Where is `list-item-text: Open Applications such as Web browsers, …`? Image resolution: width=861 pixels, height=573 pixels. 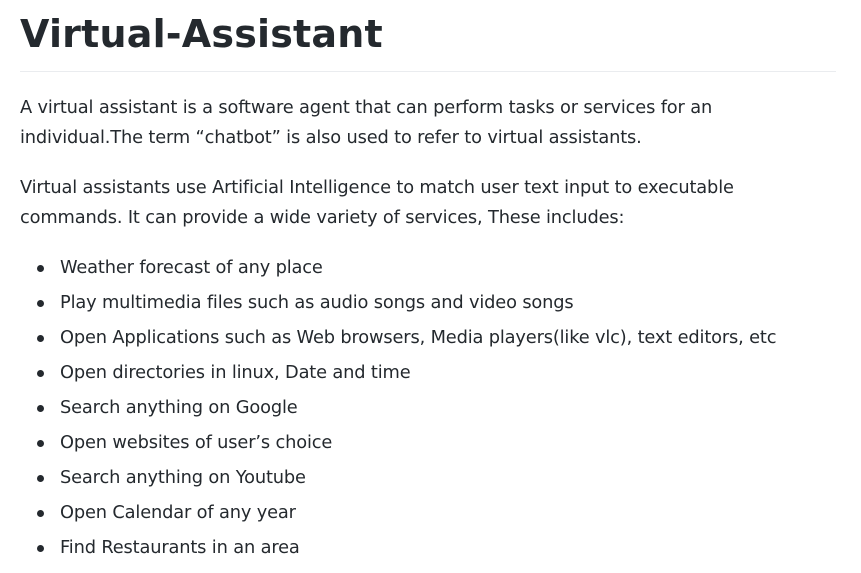
list-item-text: Open Applications such as Web browsers, … is located at coordinates (418, 337).